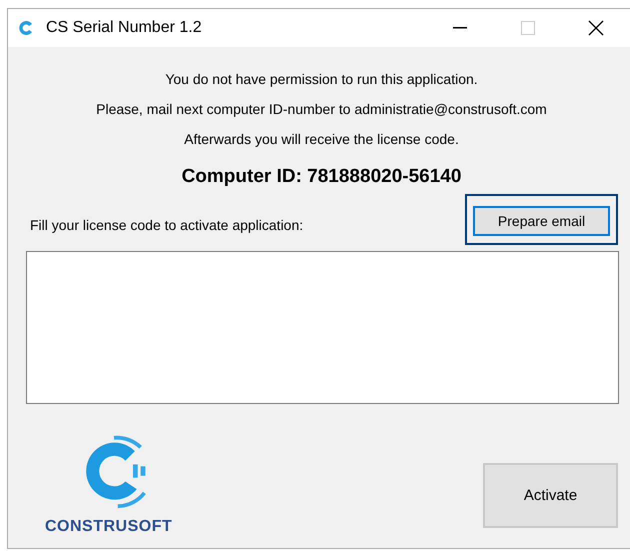  I want to click on message-text: You do not have permission to run this application., so click(321, 79).